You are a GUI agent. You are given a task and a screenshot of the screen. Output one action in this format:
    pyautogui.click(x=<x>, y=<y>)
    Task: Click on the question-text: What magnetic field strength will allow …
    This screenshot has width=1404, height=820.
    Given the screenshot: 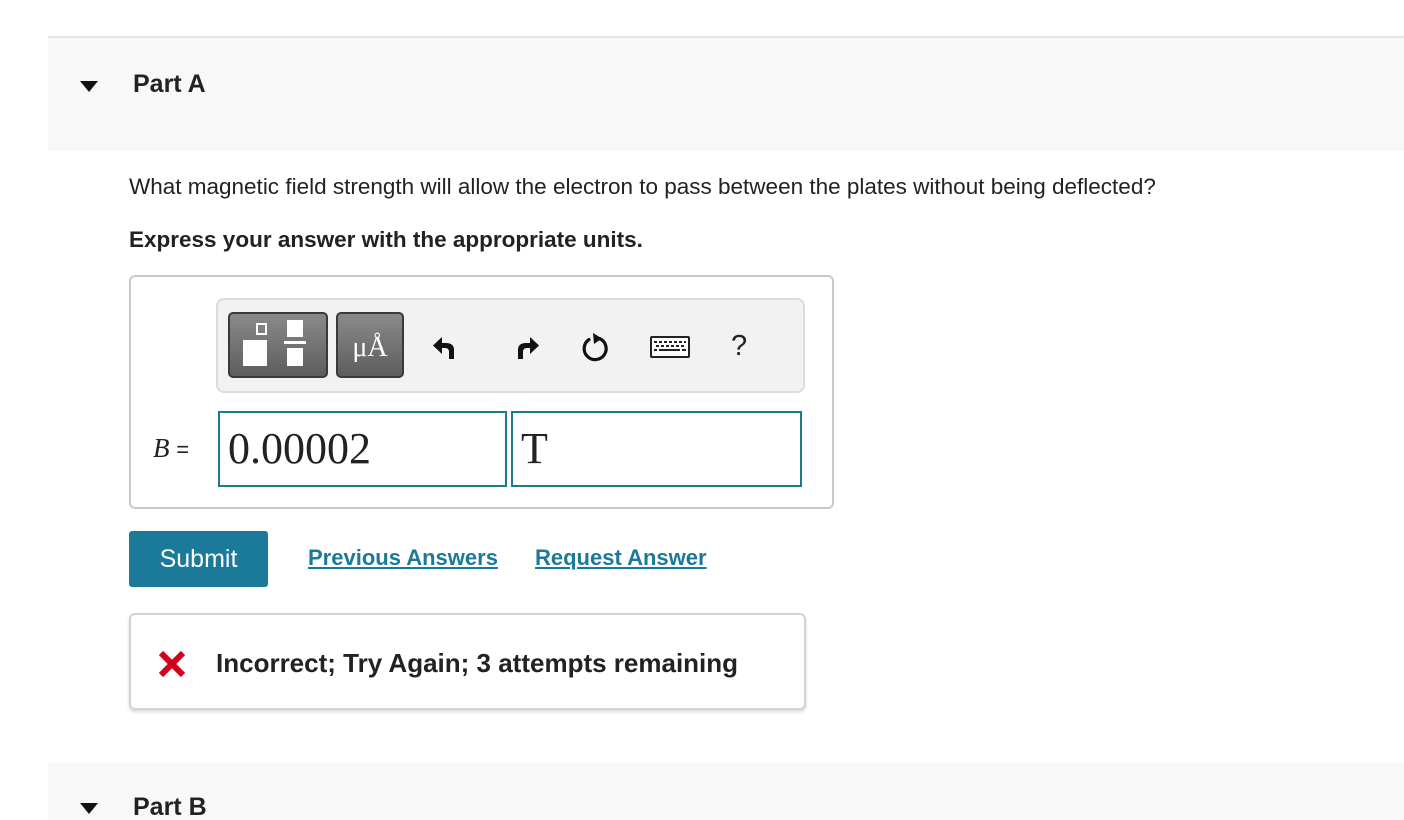 What is the action you would take?
    pyautogui.click(x=642, y=186)
    